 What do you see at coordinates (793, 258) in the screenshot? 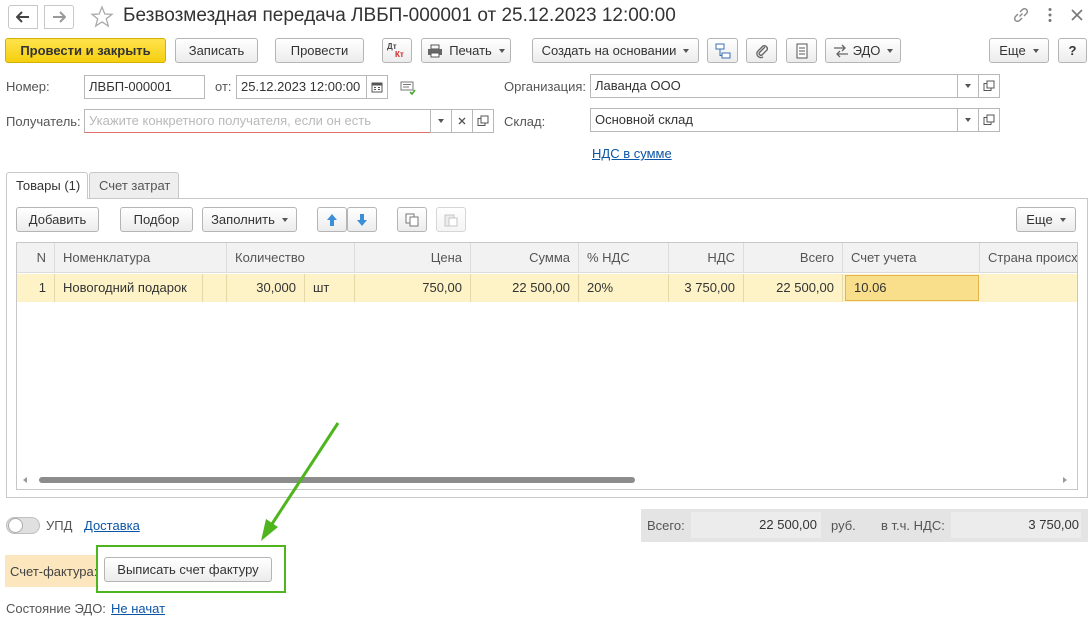
I see `column-header-total: Всего` at bounding box center [793, 258].